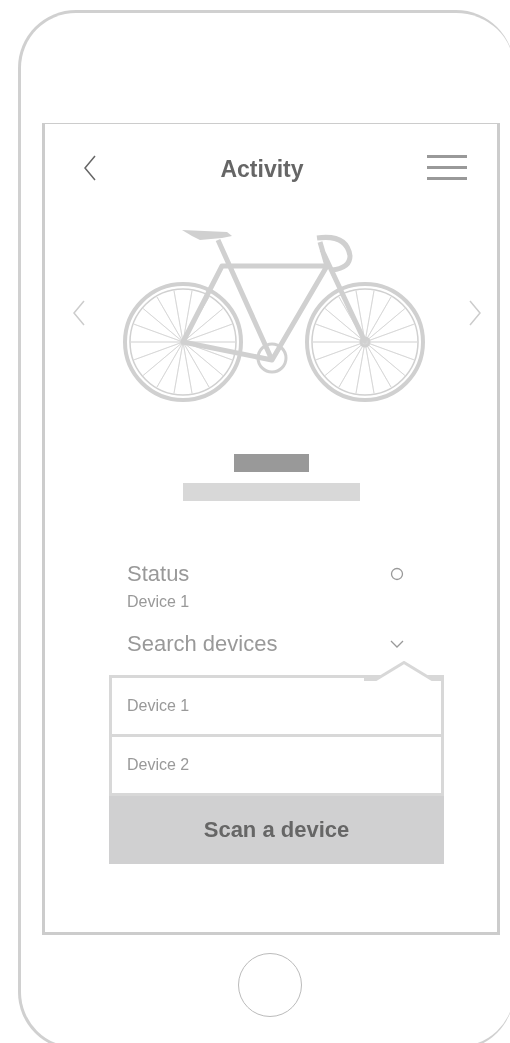 The height and width of the screenshot is (1043, 510). Describe the element at coordinates (158, 574) in the screenshot. I see `status-label: Status` at that location.